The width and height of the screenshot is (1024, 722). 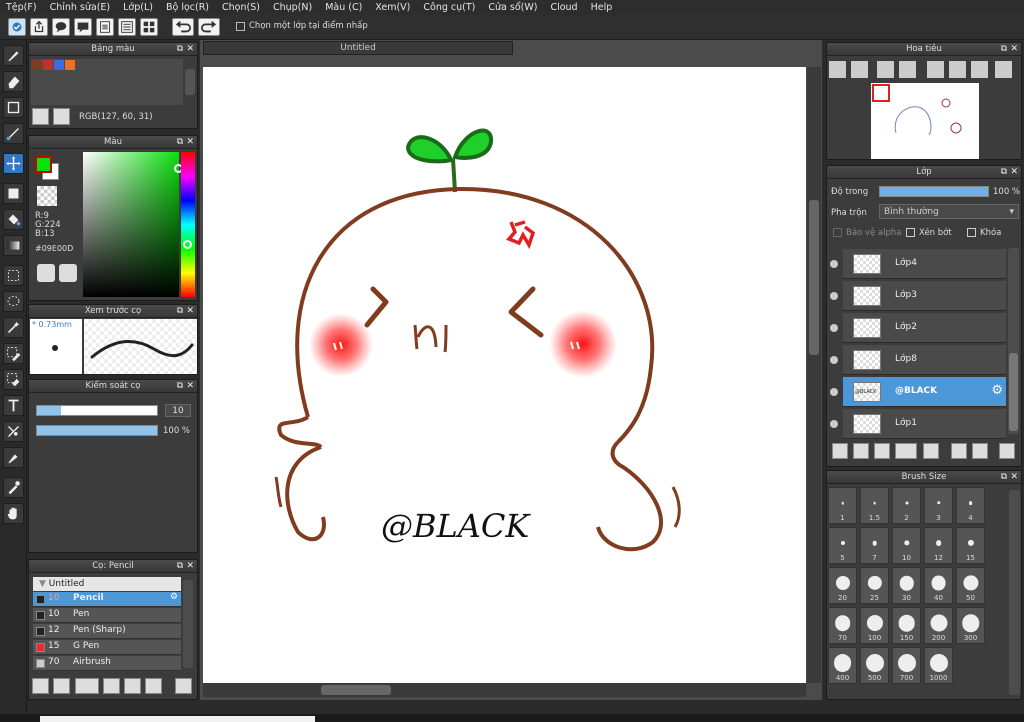 I want to click on select-pen-tool-icon, so click(x=13, y=353).